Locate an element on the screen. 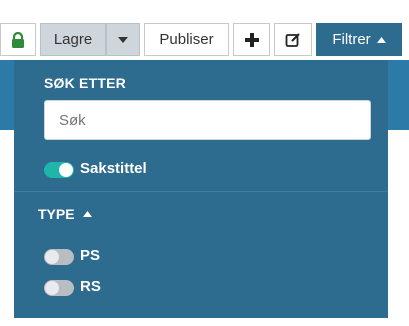  lock-icon is located at coordinates (18, 39).